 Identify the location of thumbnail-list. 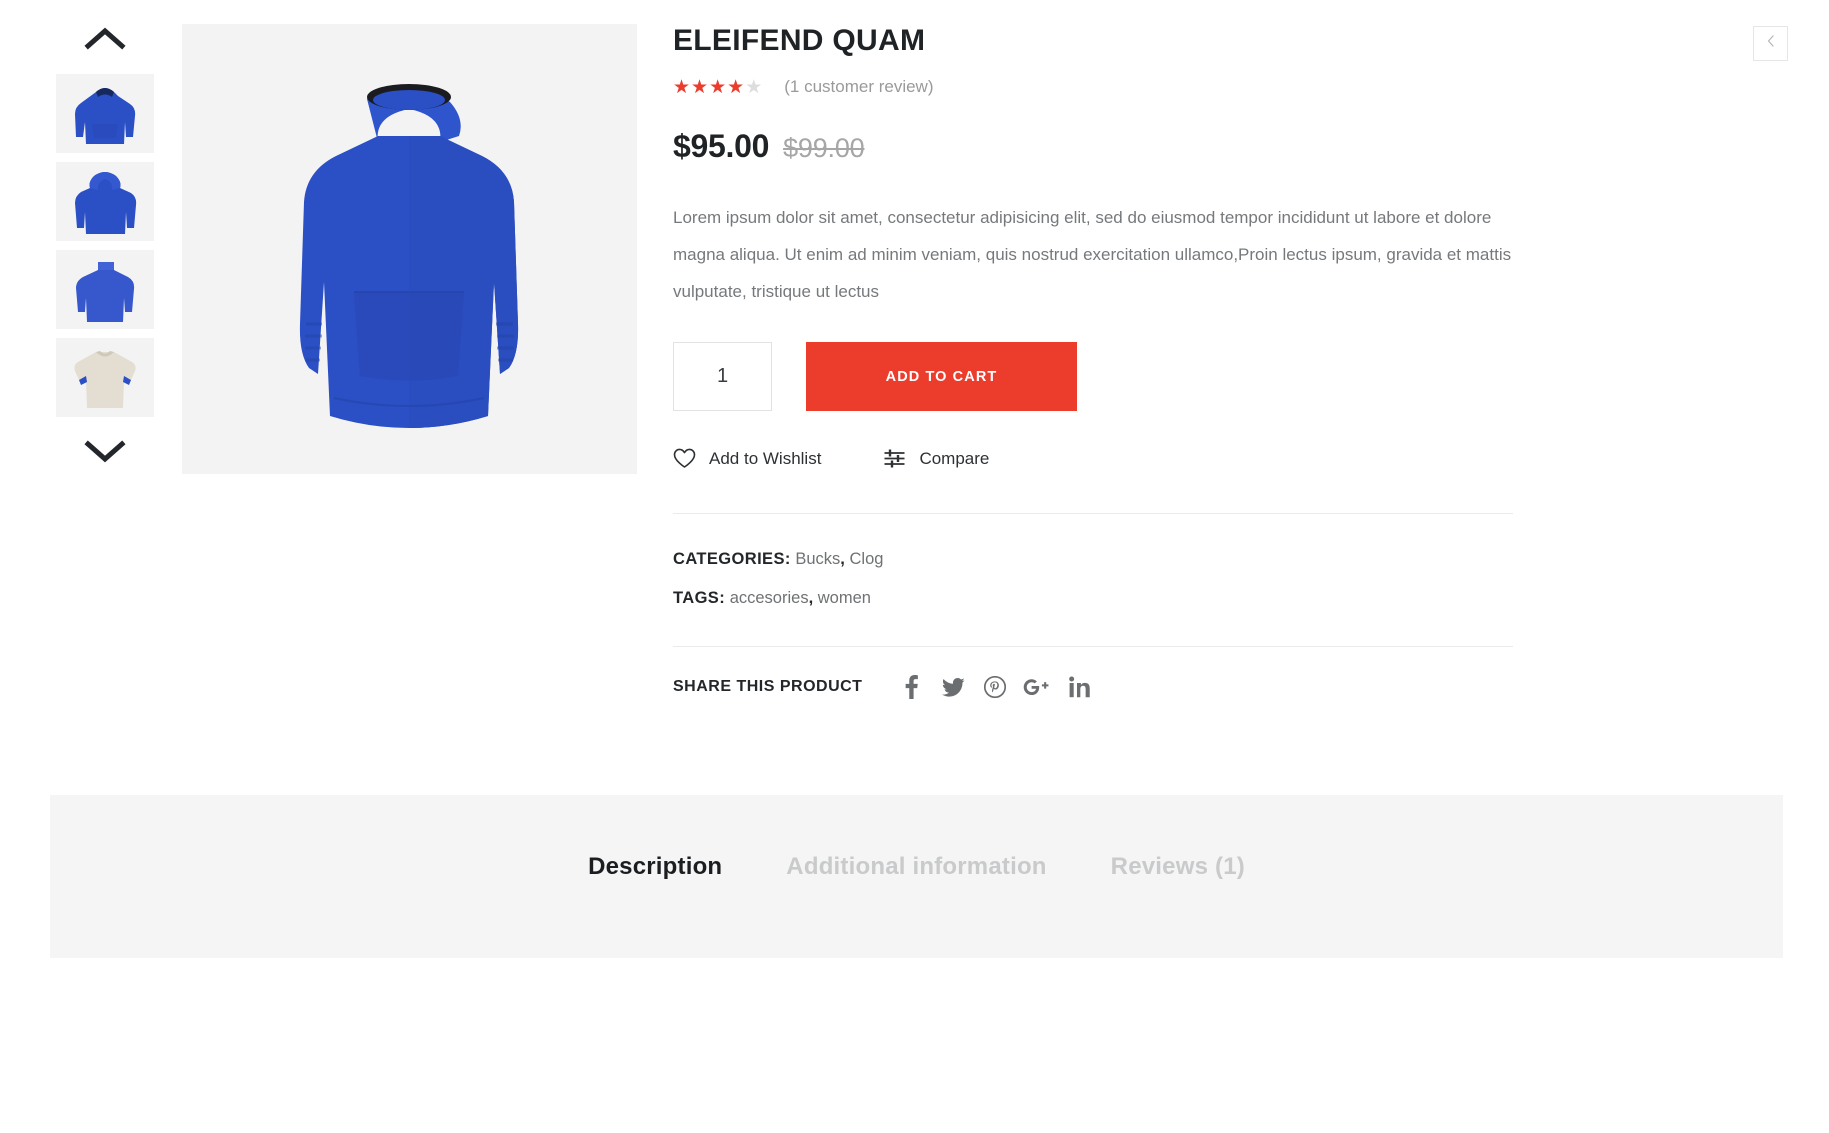
(105, 245).